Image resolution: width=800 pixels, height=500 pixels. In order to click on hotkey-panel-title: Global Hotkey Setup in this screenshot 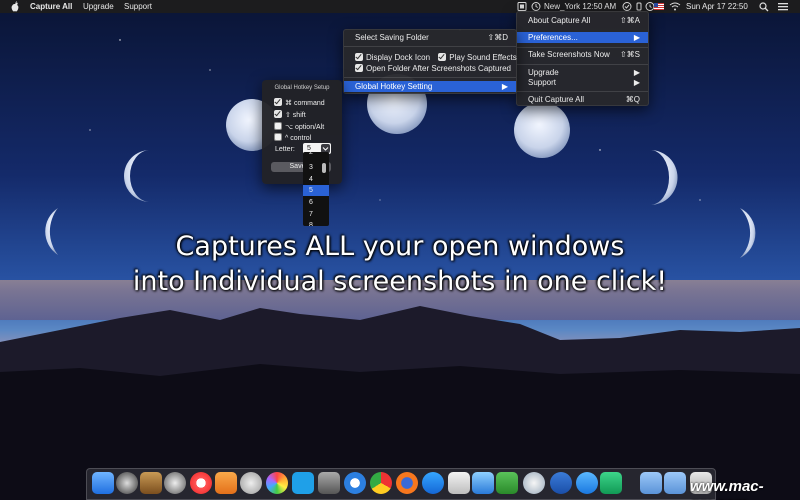, I will do `click(302, 88)`.